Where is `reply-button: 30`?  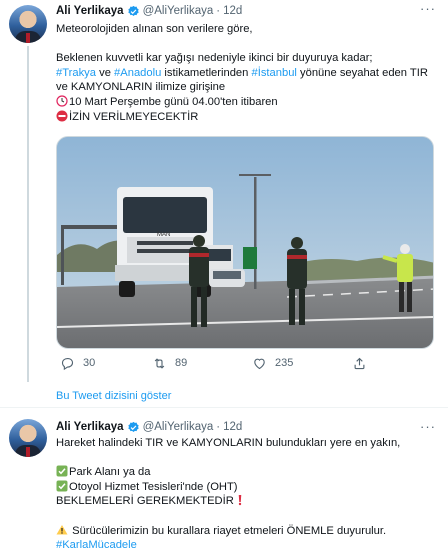
reply-button: 30 is located at coordinates (77, 363).